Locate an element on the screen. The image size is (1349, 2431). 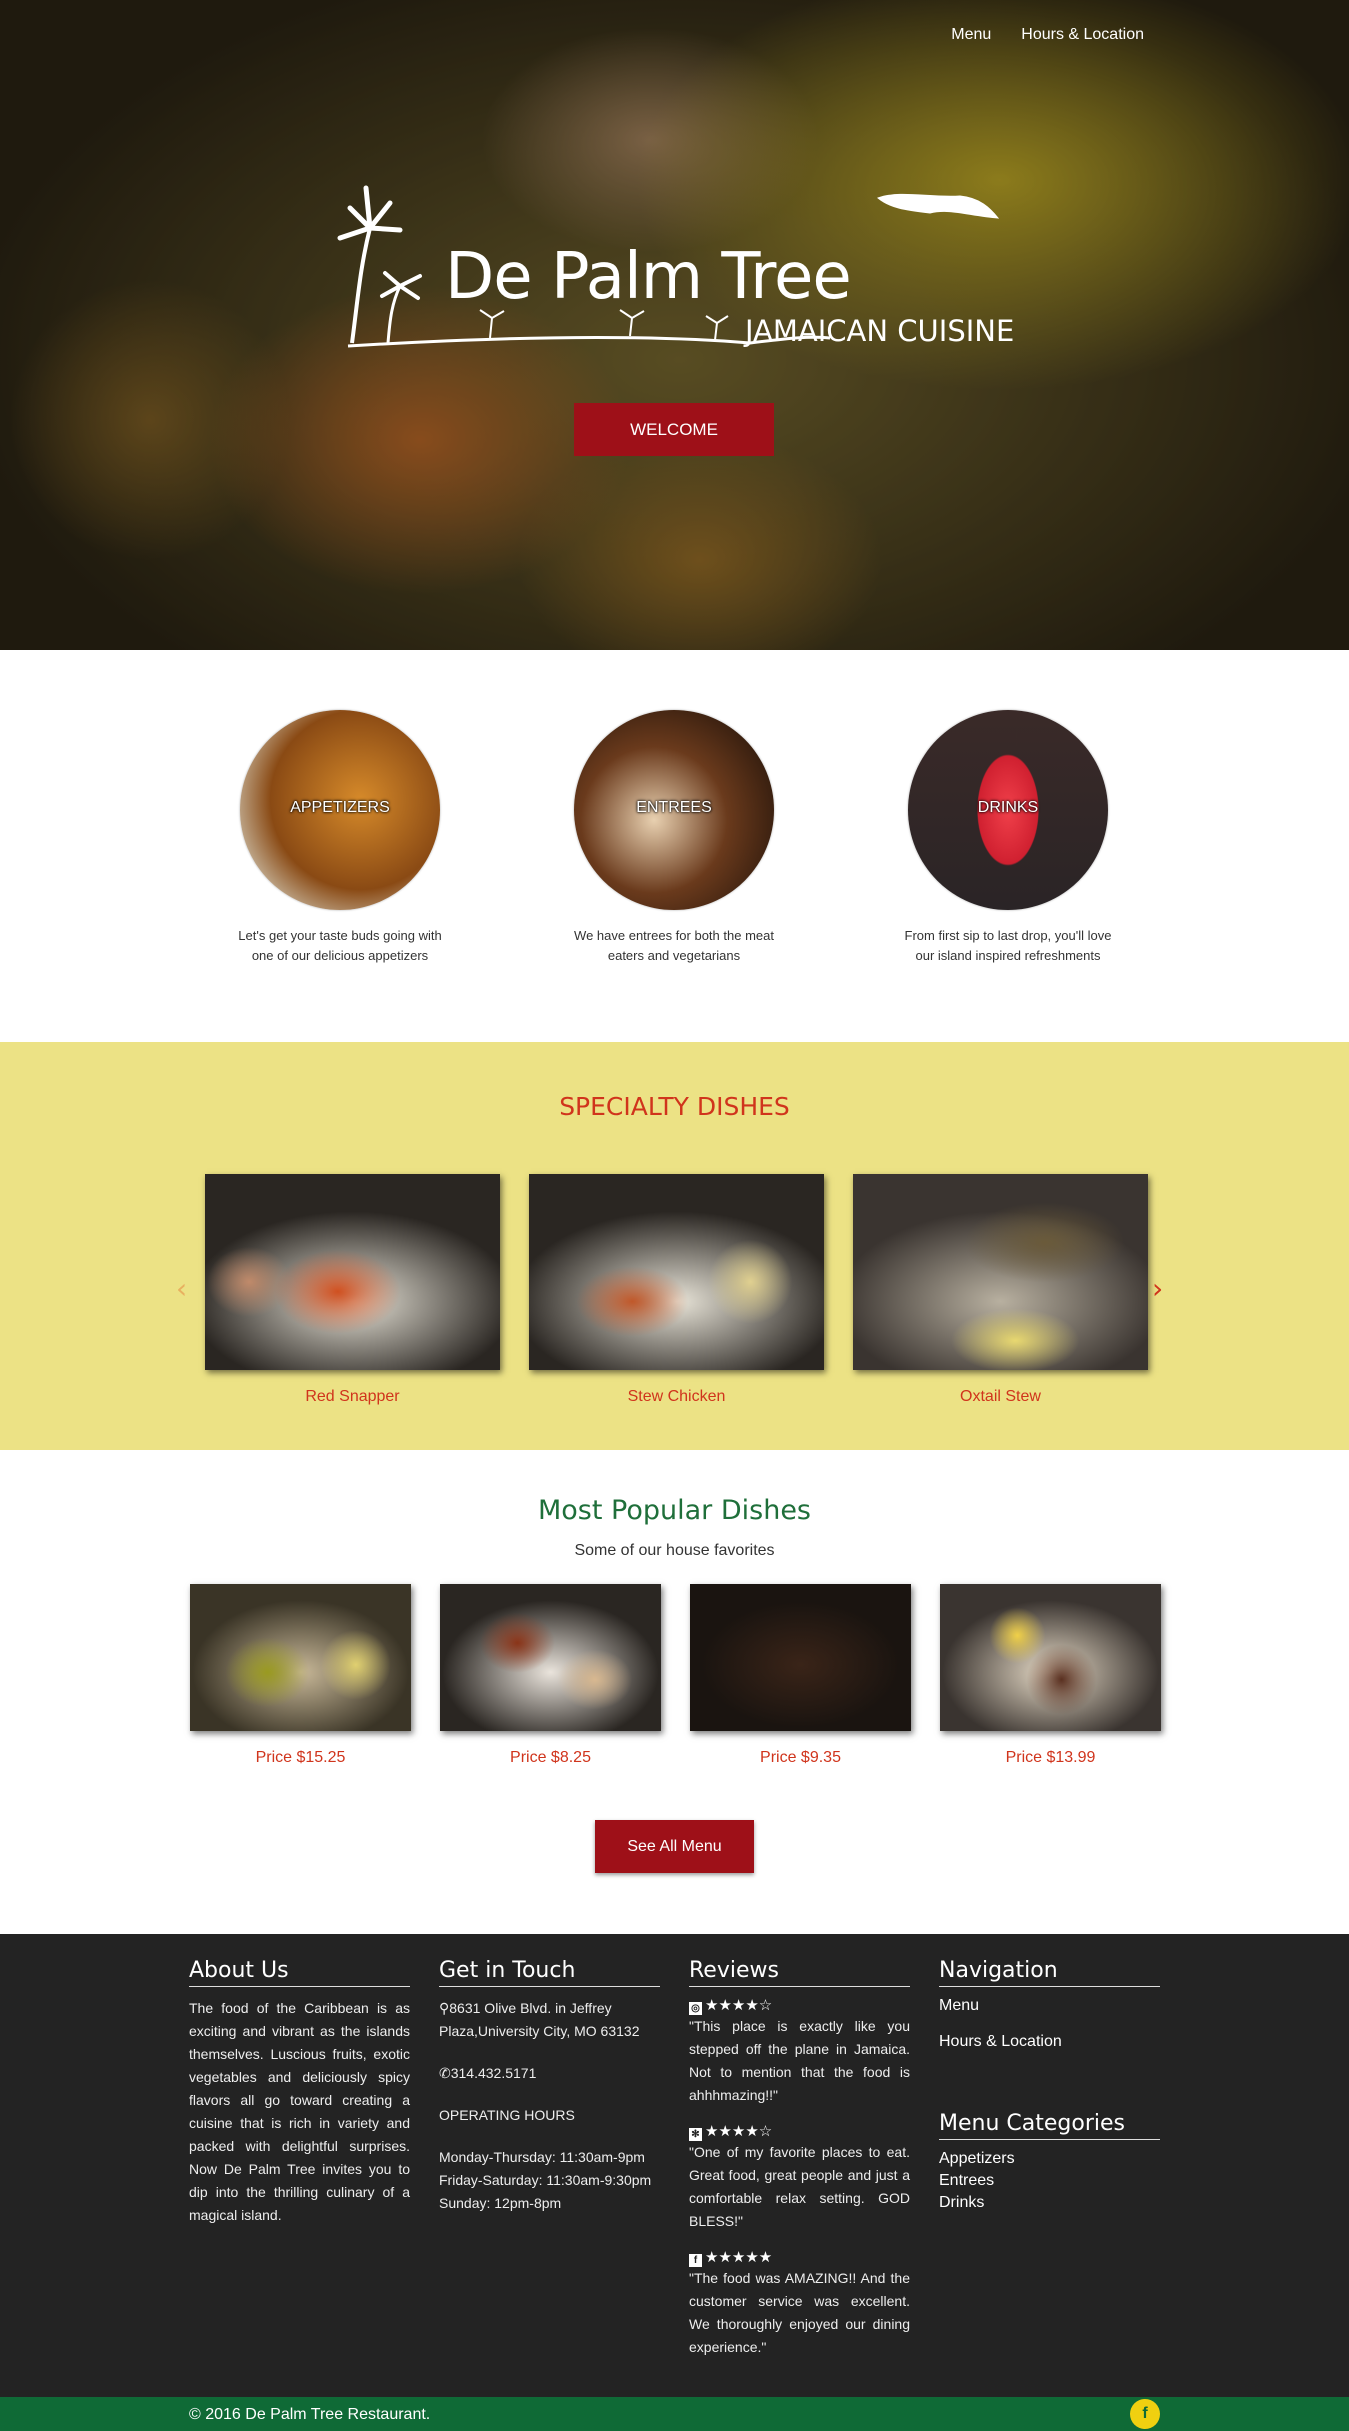
entrees-image: ENTREES is located at coordinates (674, 810).